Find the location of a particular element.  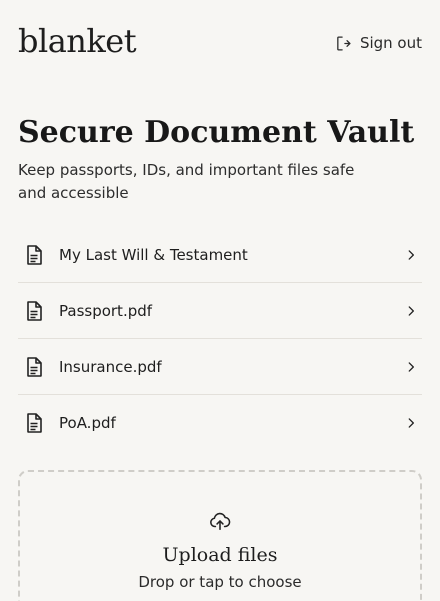

document-label: Insurance.pdf is located at coordinates (110, 366).